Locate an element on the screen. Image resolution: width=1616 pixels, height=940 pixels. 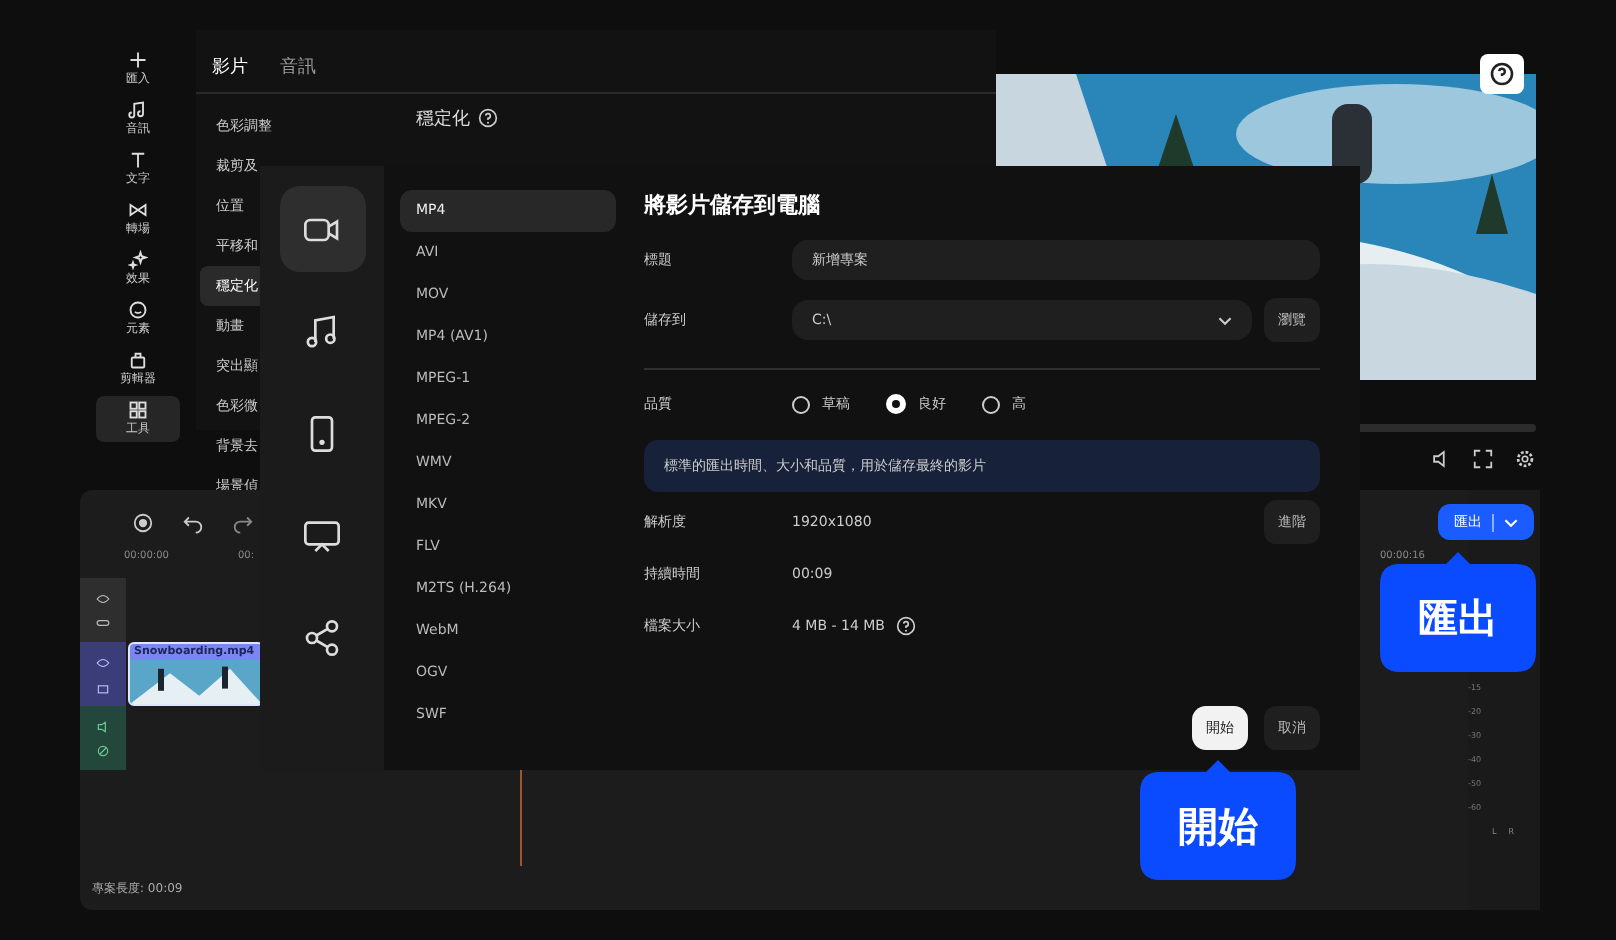
transition-icon is located at coordinates (138, 210).